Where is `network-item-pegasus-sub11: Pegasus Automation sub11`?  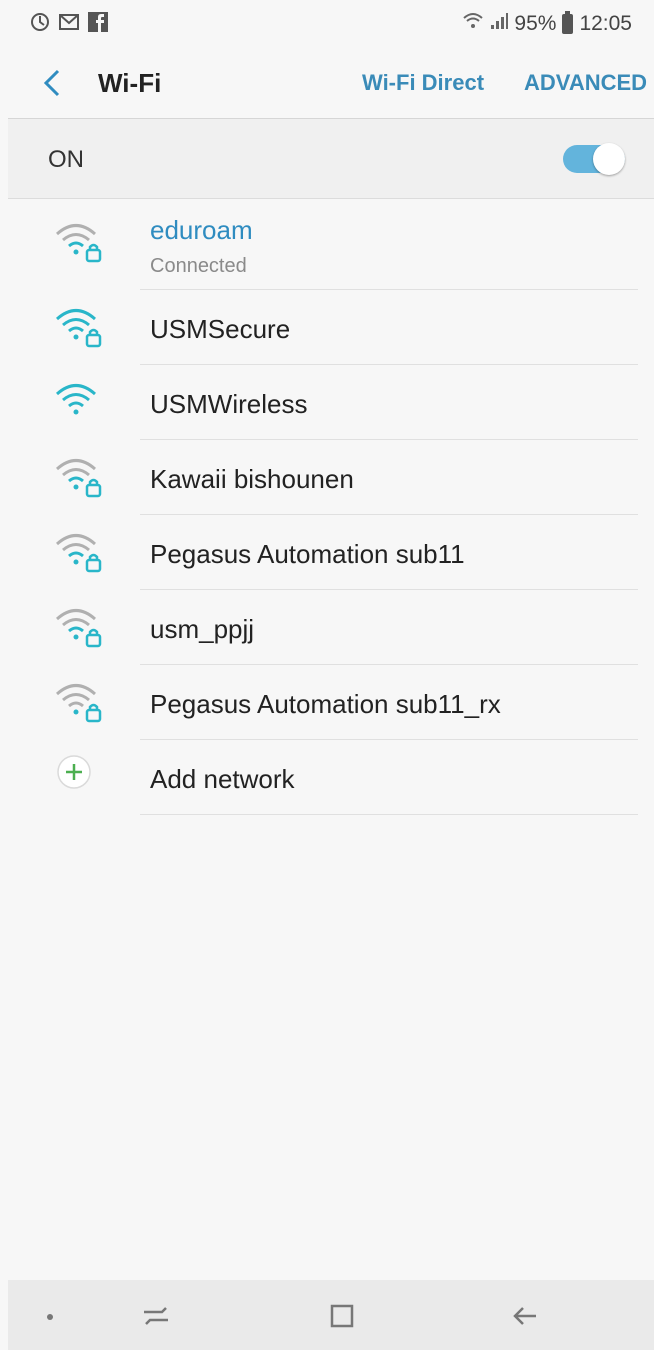
network-item-pegasus-sub11: Pegasus Automation sub11 is located at coordinates (327, 552).